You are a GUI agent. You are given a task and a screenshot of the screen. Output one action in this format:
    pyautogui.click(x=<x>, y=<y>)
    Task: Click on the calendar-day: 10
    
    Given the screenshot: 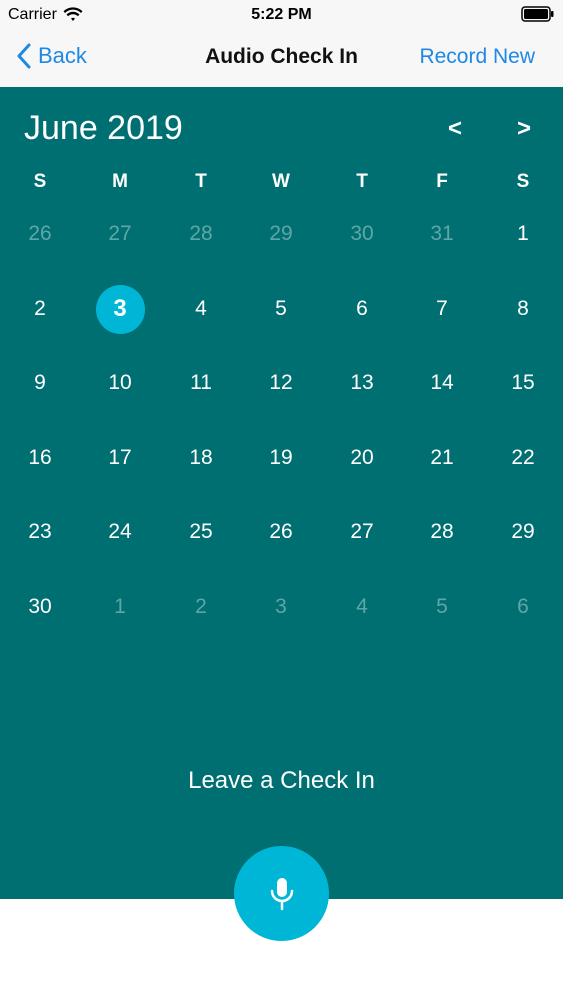 What is the action you would take?
    pyautogui.click(x=120, y=383)
    